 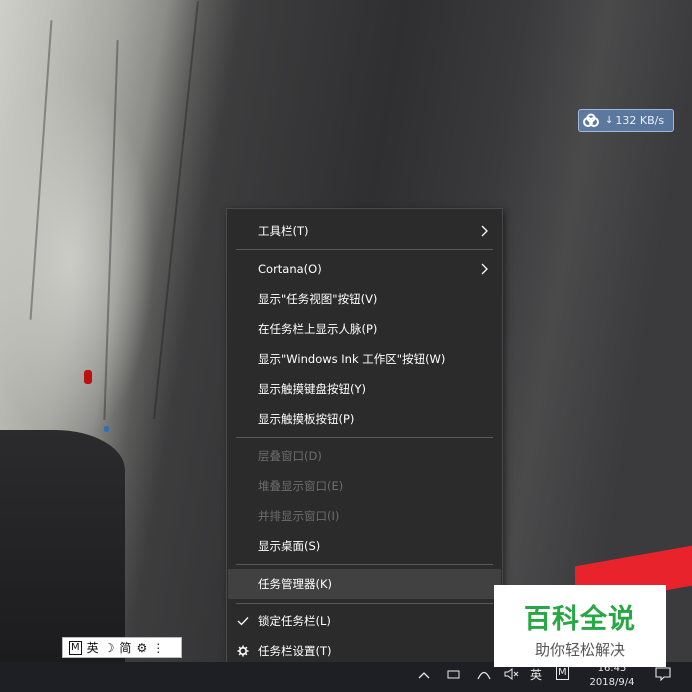 I want to click on menu-item-label: 并排显示窗口(I), so click(x=299, y=516).